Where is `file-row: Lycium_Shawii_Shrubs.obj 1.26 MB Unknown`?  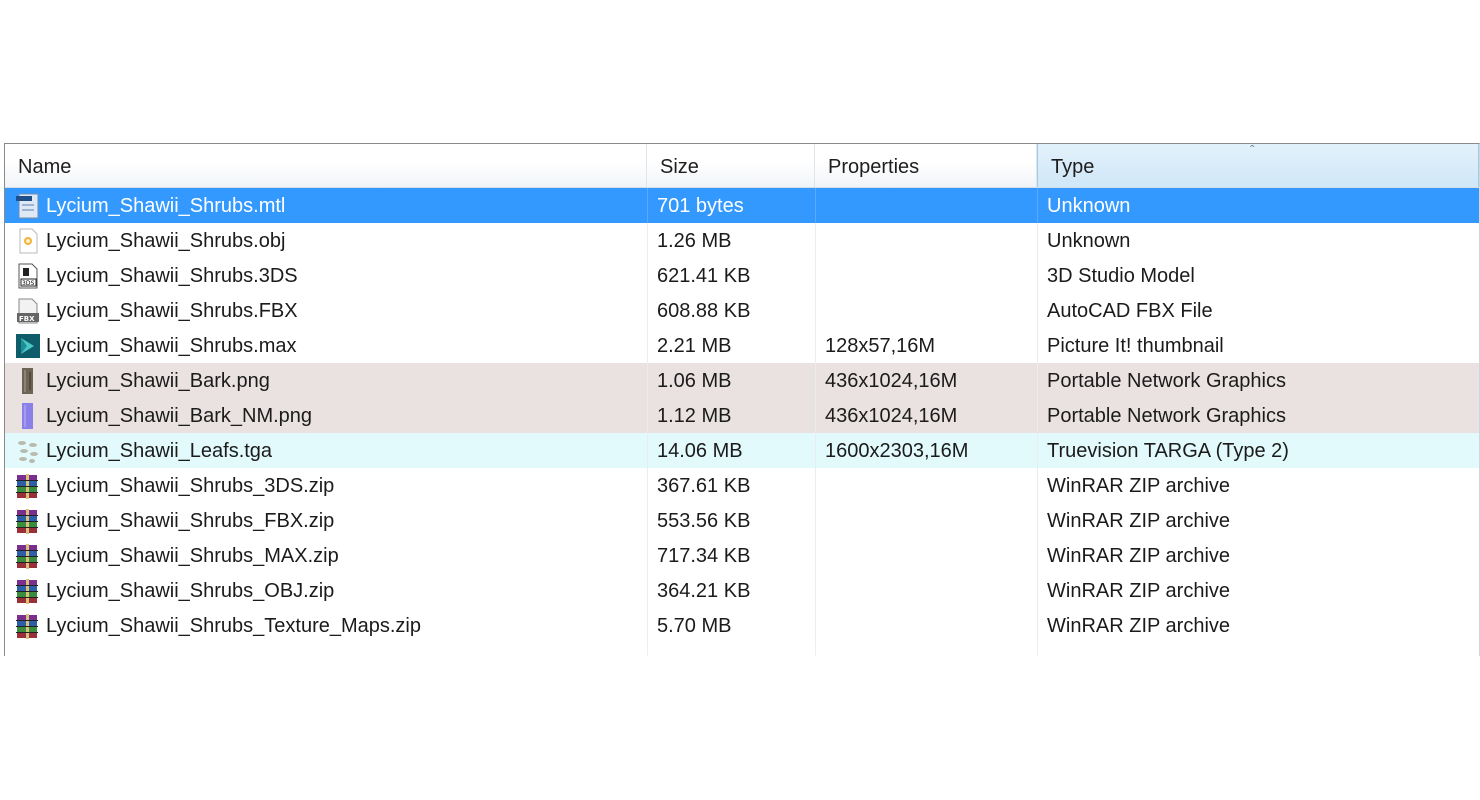
file-row: Lycium_Shawii_Shrubs.obj 1.26 MB Unknown is located at coordinates (742, 240).